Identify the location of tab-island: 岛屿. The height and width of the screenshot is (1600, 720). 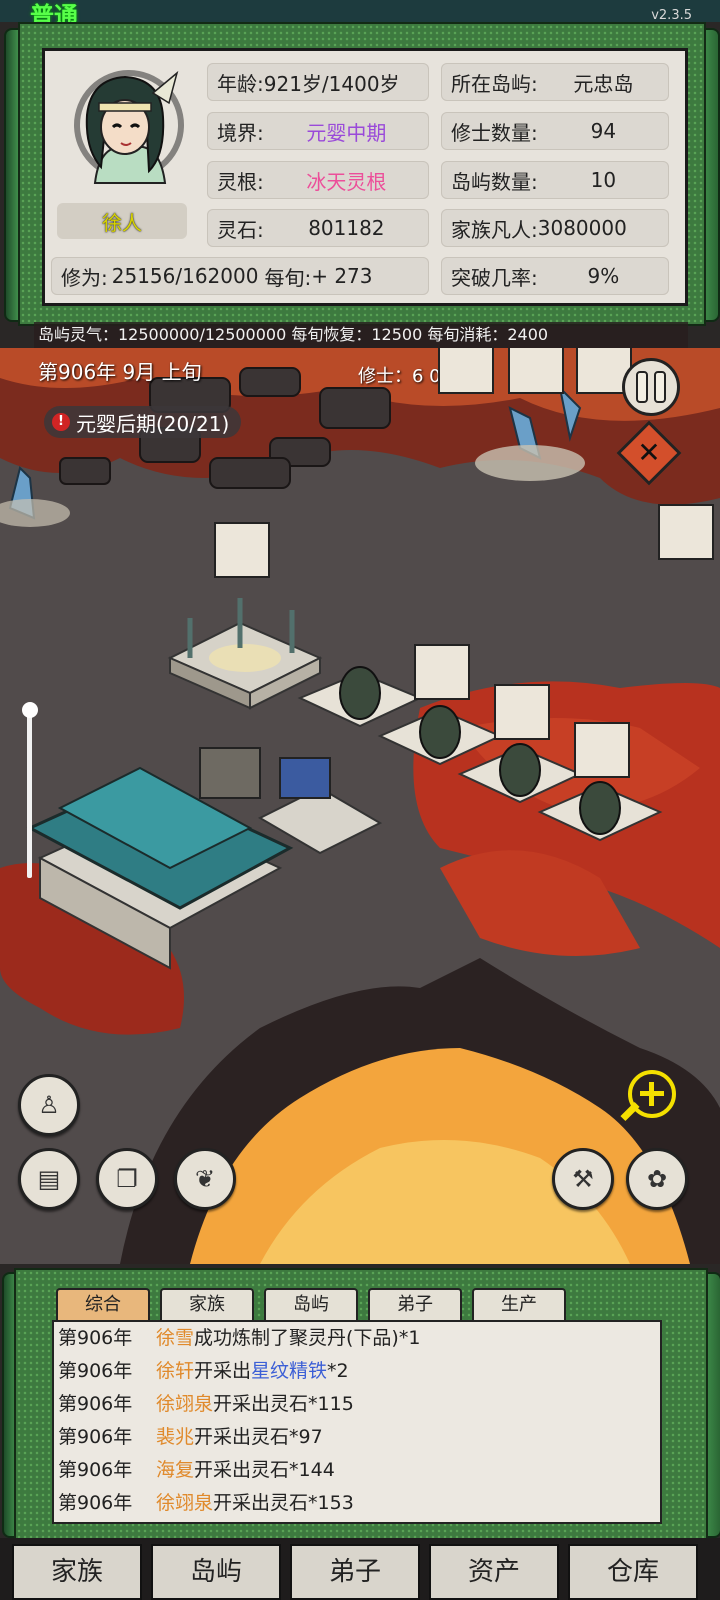
(311, 1304).